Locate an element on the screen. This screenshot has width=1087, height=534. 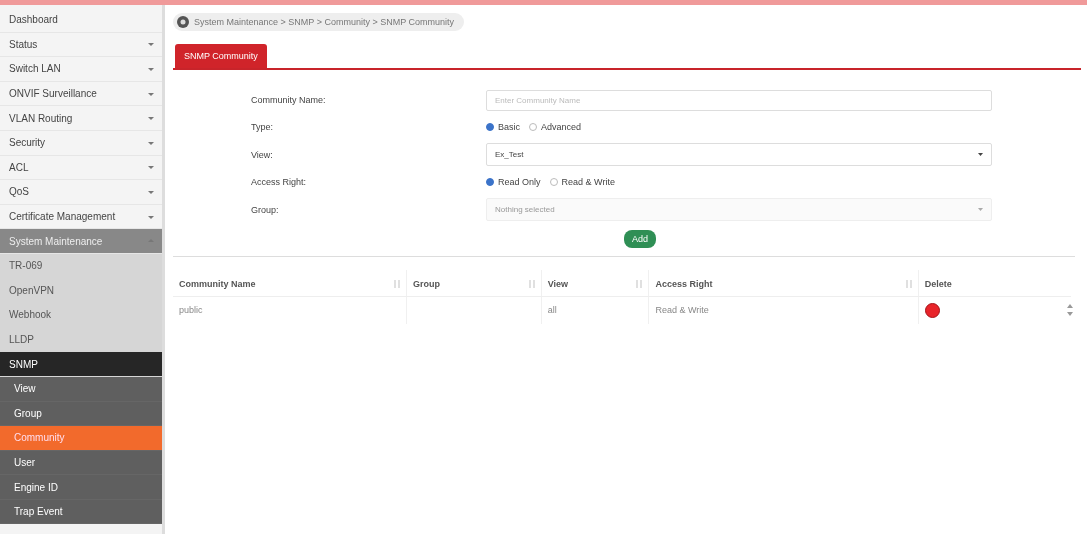
table-cell: public is located at coordinates (290, 310).